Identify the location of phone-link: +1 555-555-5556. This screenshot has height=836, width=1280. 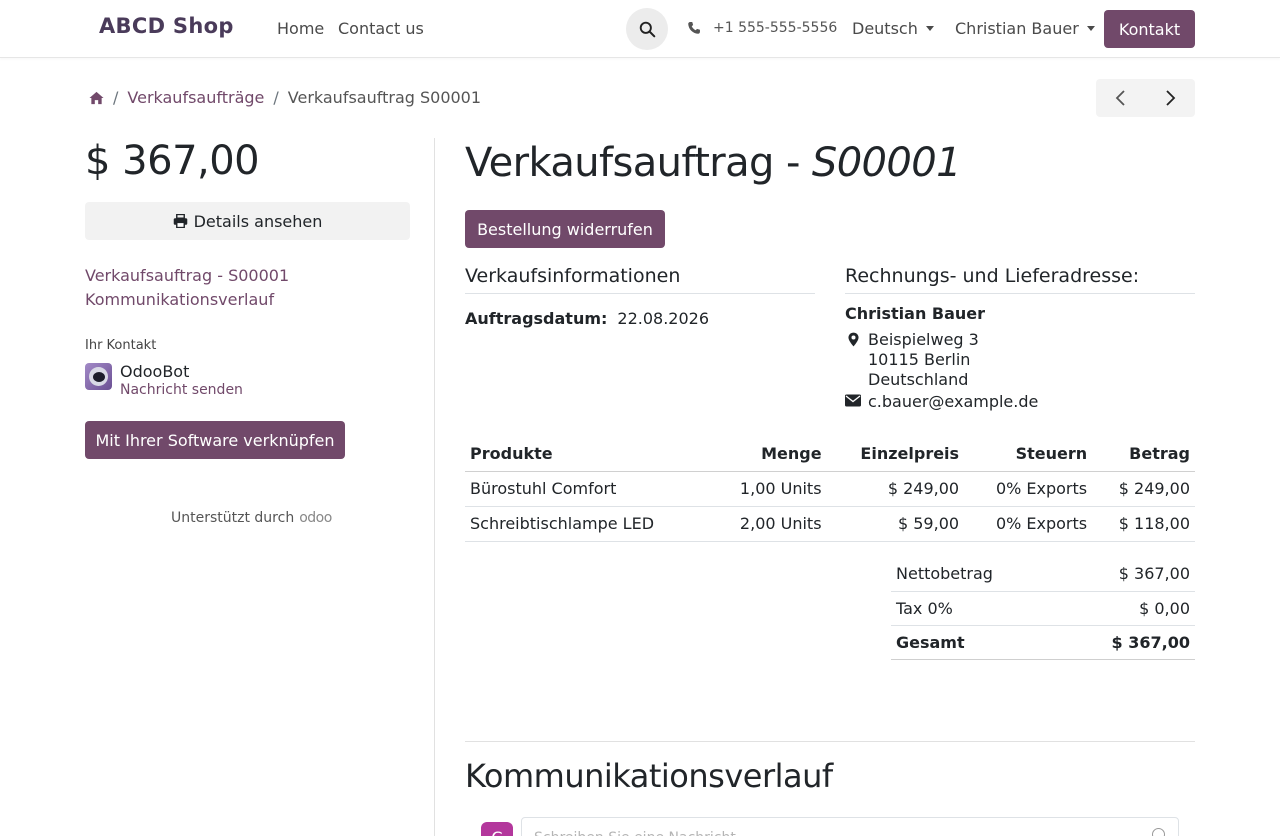
(762, 28).